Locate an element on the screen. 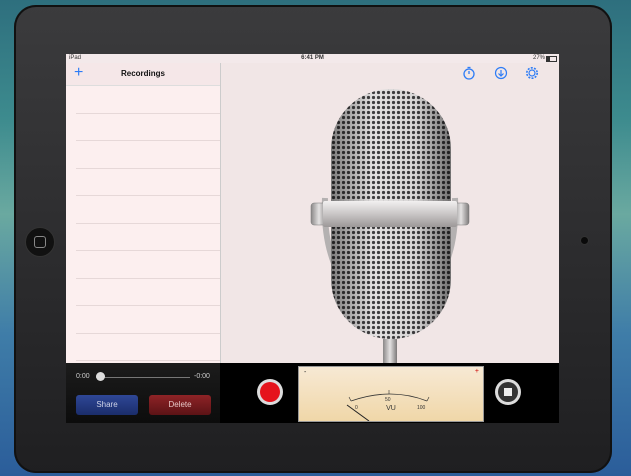 The height and width of the screenshot is (476, 631). recordings-title: Recordings is located at coordinates (142, 73).